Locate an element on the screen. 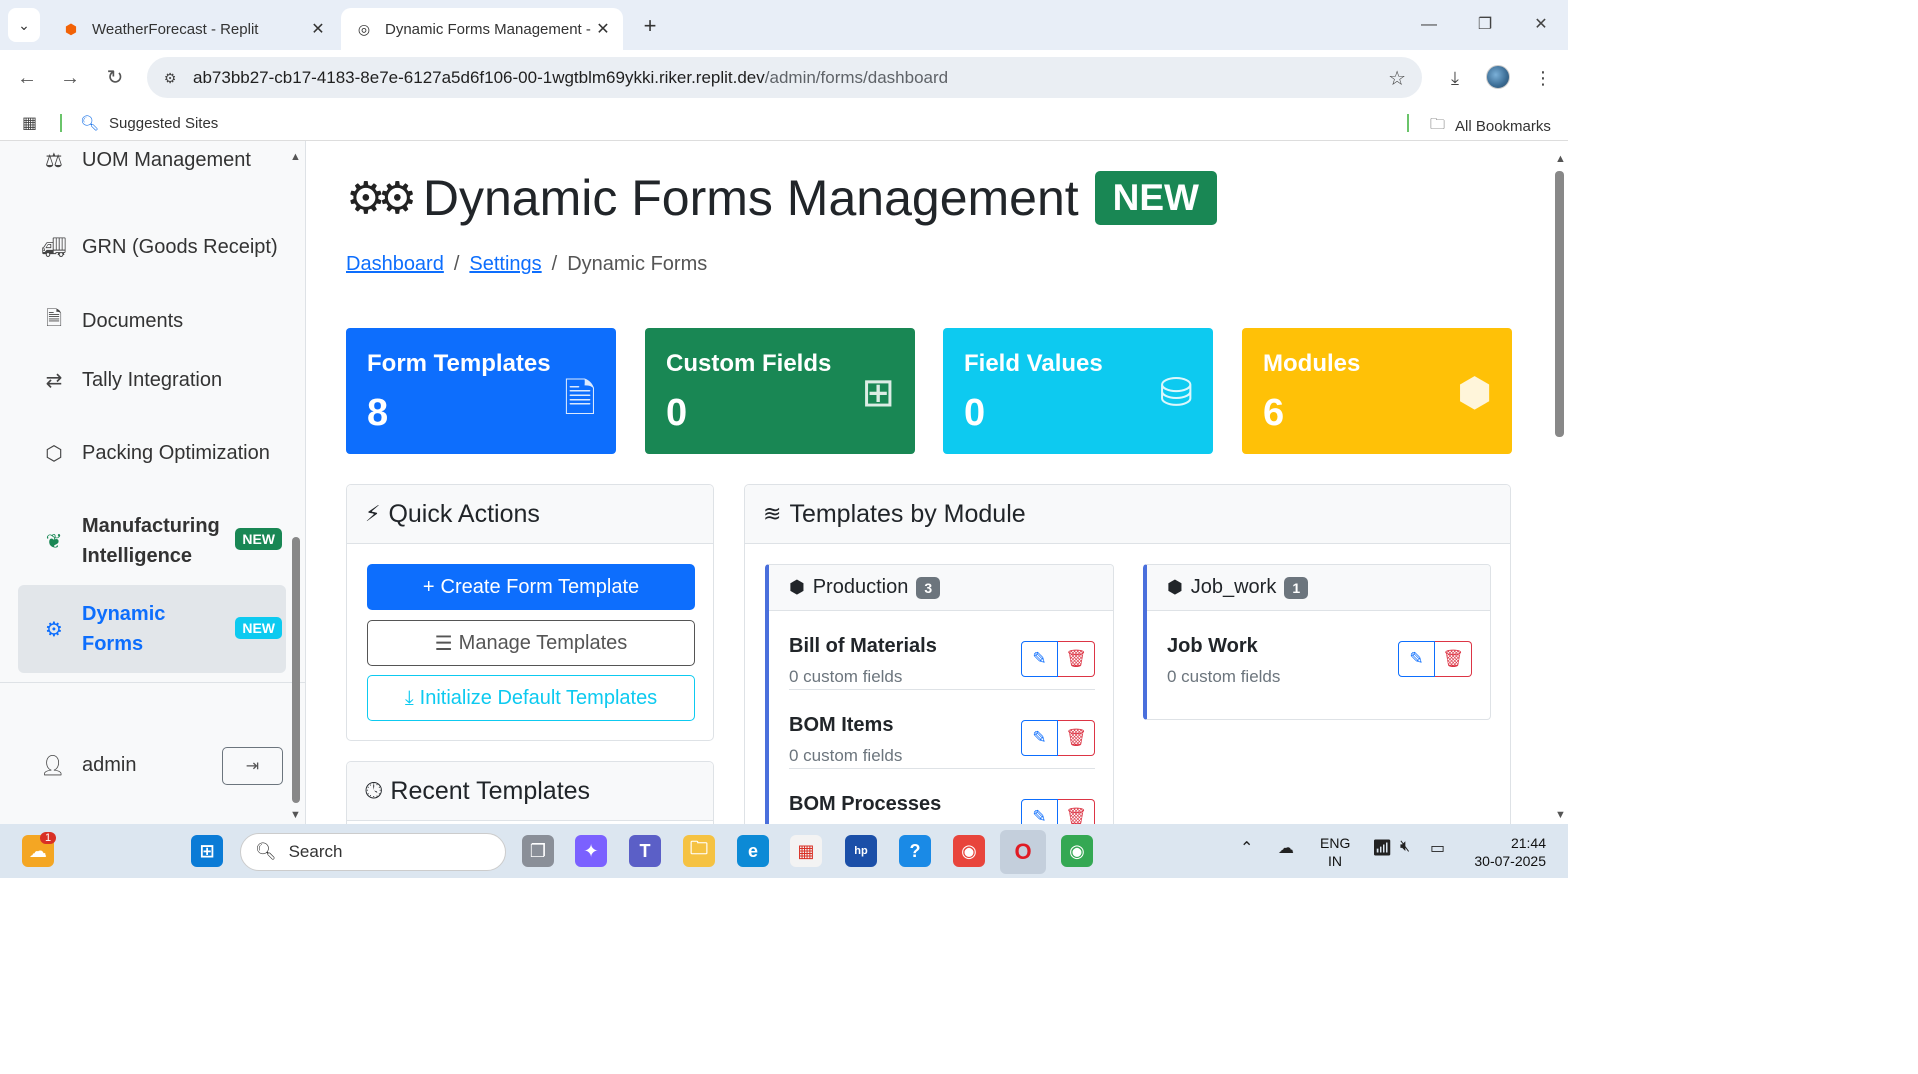 The width and height of the screenshot is (1918, 1074). bookmark-star-icon: ☆ is located at coordinates (1397, 78).